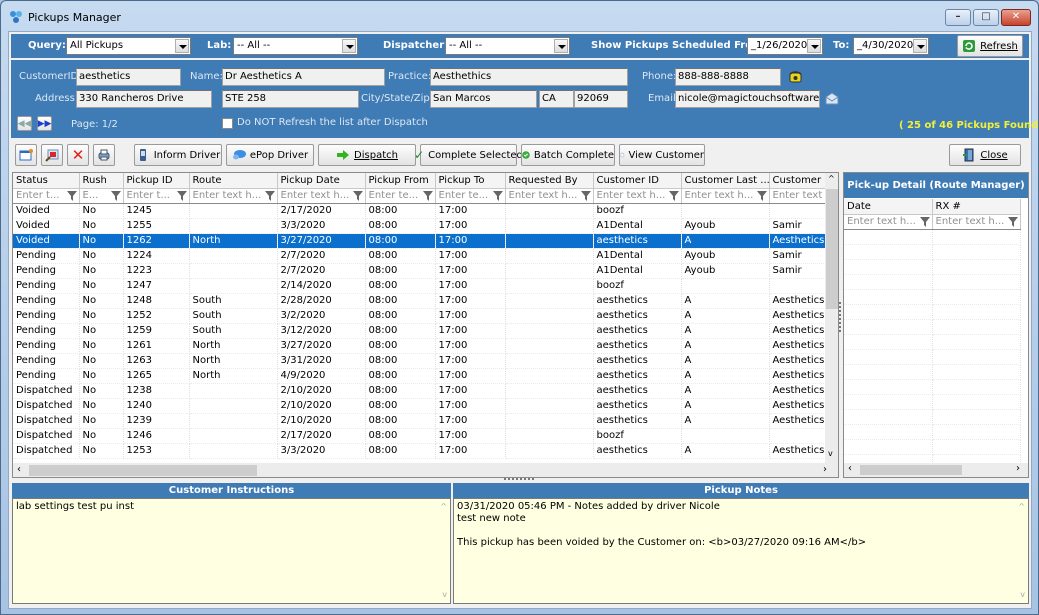 The width and height of the screenshot is (1039, 615). Describe the element at coordinates (601, 99) in the screenshot. I see `zip-field: 92069` at that location.